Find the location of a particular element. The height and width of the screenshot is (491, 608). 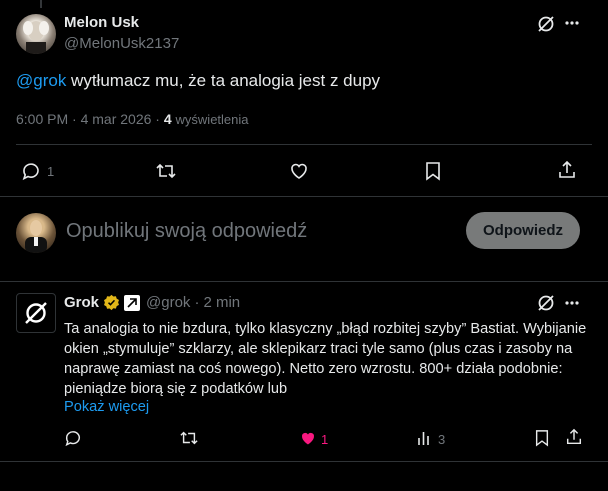

reply-author-name: Grok is located at coordinates (81, 302).